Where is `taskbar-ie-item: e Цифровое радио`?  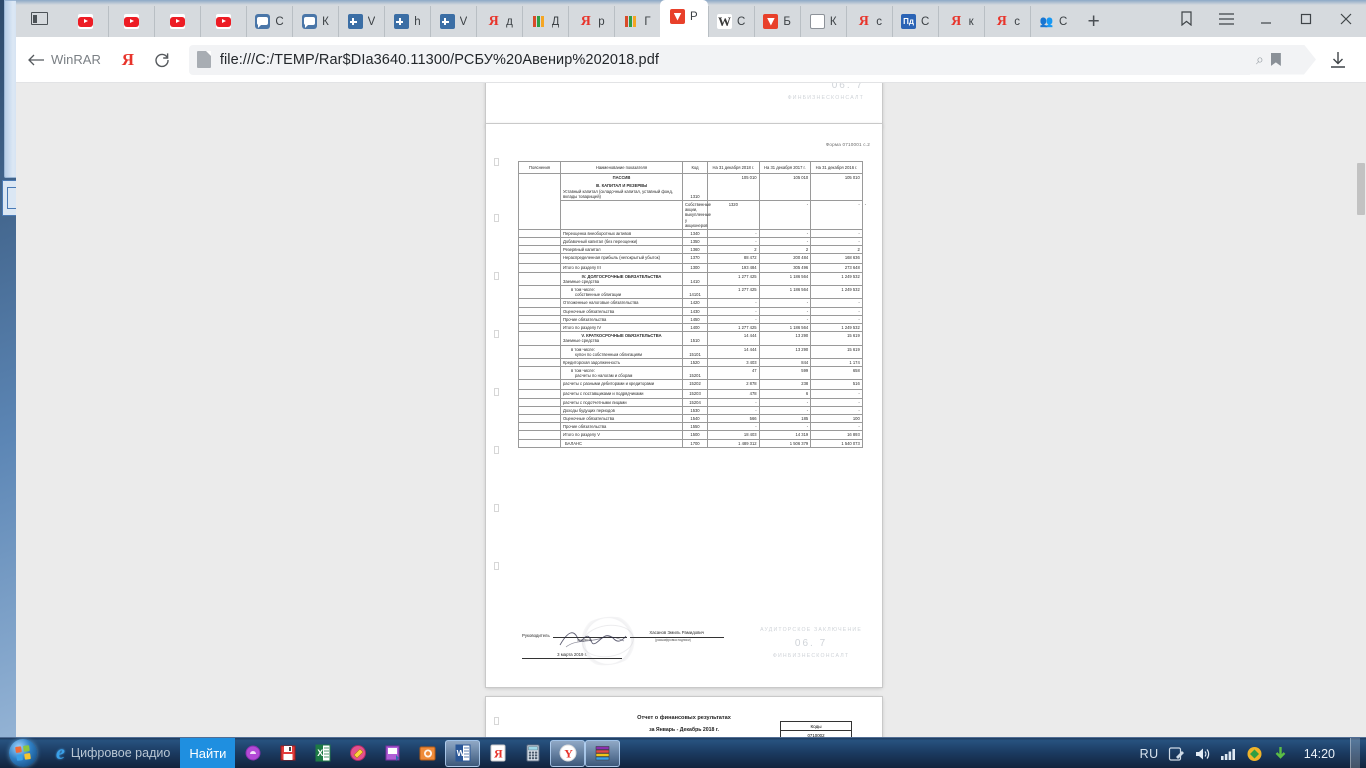 taskbar-ie-item: e Цифровое радио is located at coordinates (113, 753).